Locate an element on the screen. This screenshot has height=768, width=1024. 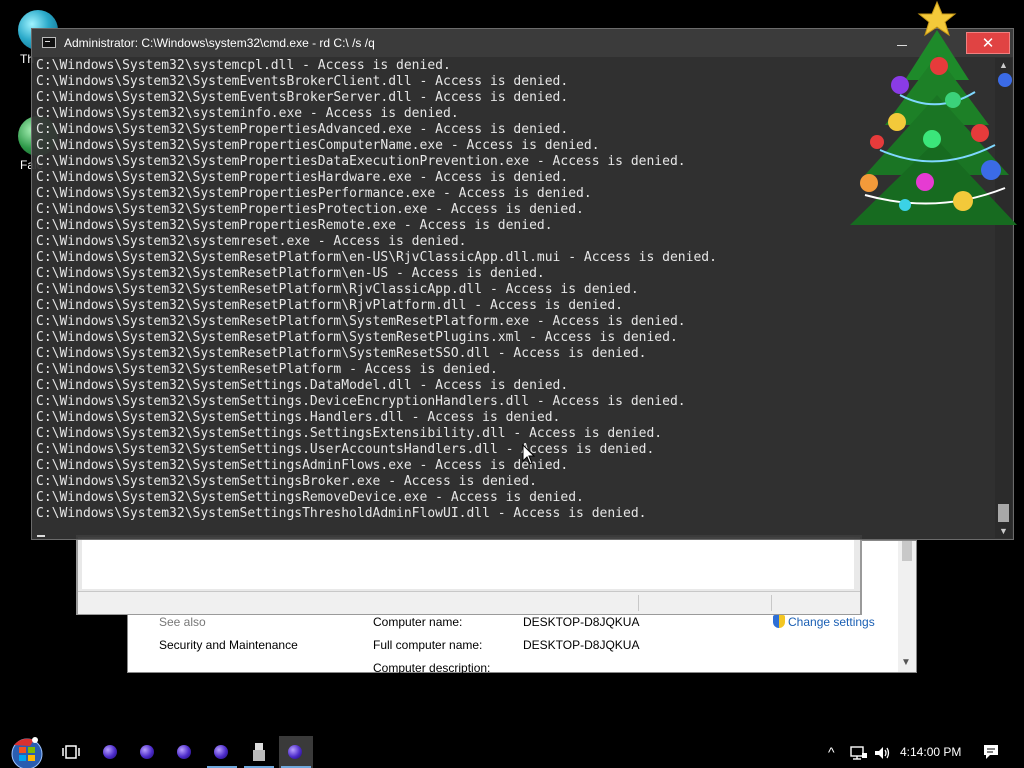
background-window-content is located at coordinates (468, 563).